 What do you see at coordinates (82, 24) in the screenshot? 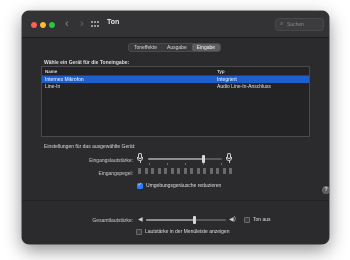
I see `chevron-right-icon: ›` at bounding box center [82, 24].